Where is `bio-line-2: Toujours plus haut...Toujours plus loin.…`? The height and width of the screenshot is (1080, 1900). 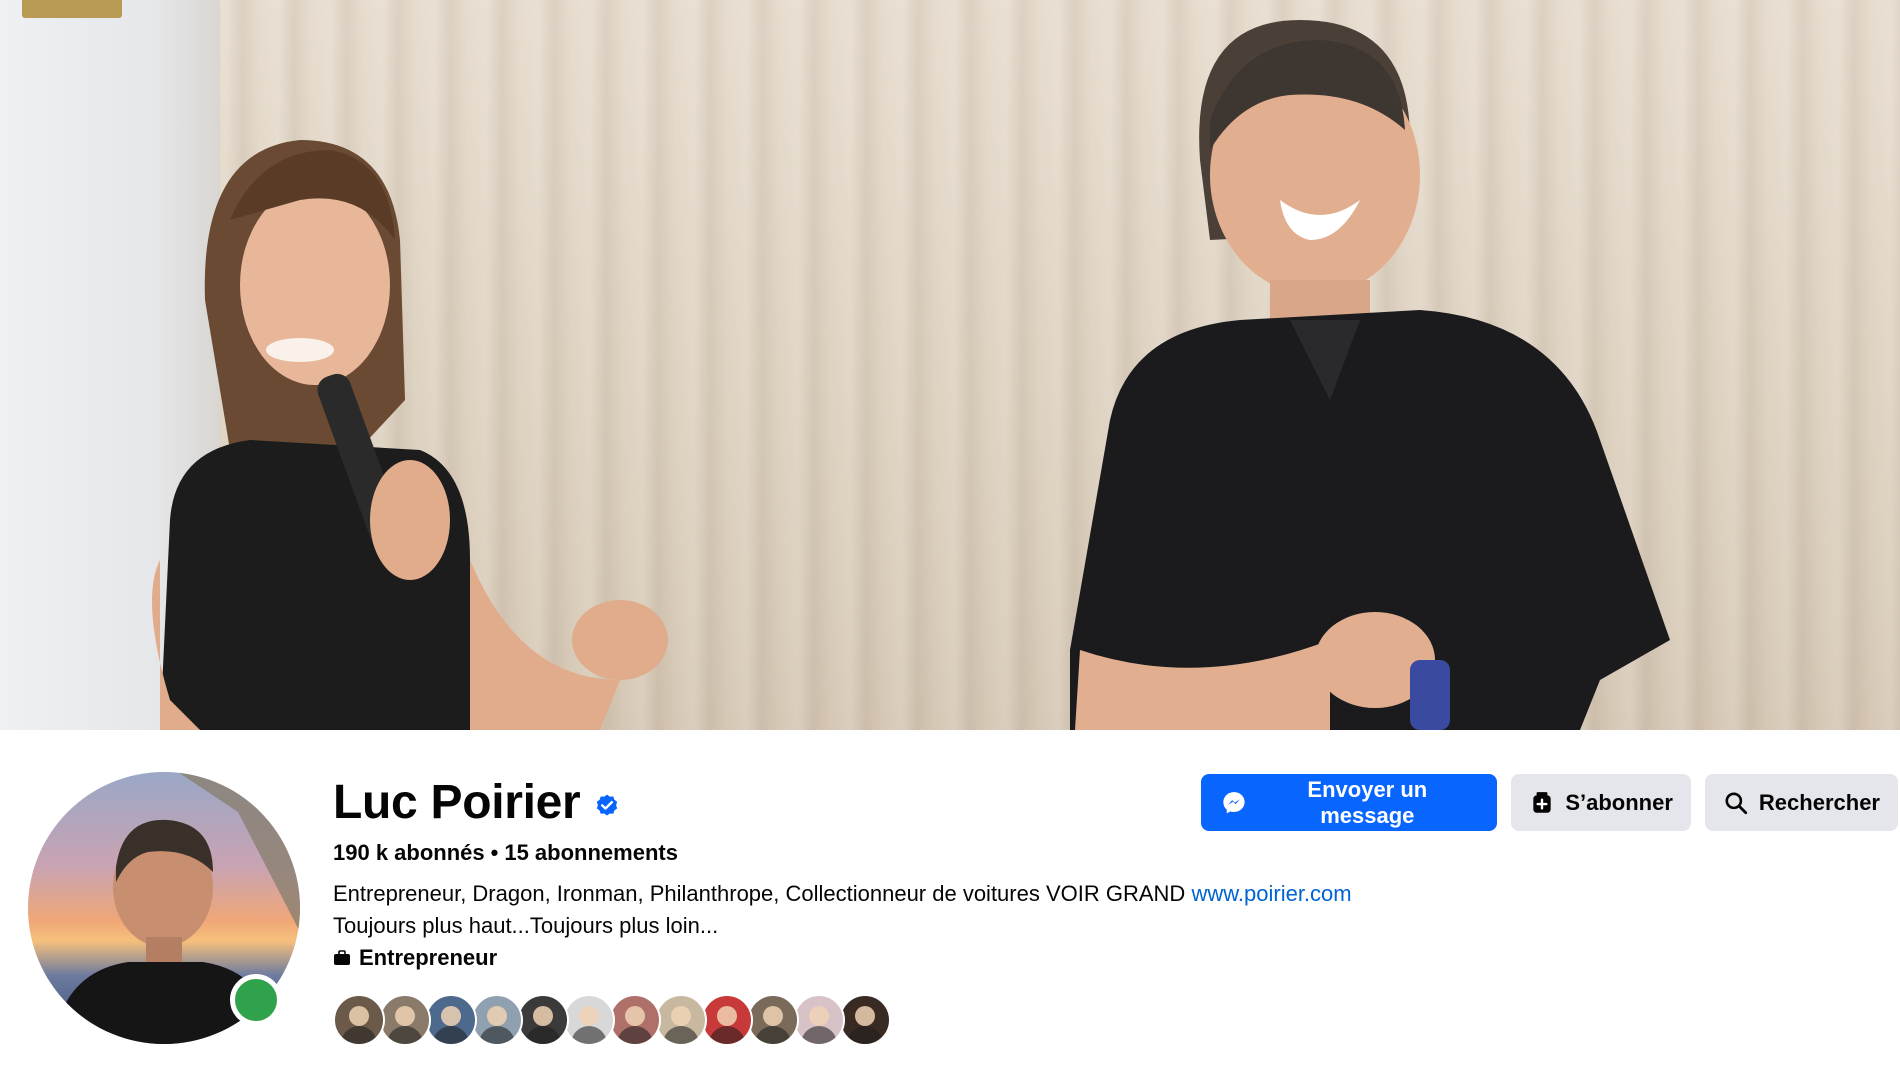 bio-line-2: Toujours plus haut...Toujours plus loin.… is located at coordinates (526, 925).